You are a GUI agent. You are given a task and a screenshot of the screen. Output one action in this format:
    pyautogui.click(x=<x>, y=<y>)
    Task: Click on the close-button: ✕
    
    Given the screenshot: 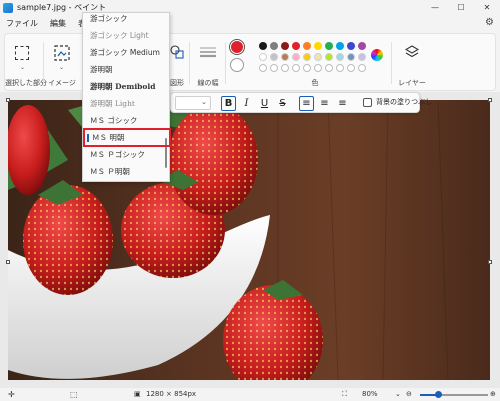 What is the action you would take?
    pyautogui.click(x=487, y=7)
    